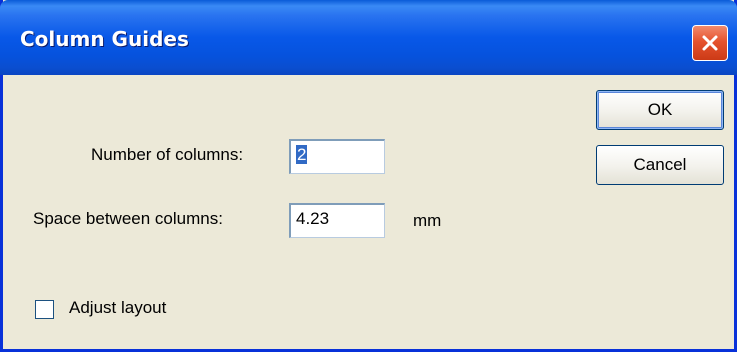 Image resolution: width=737 pixels, height=352 pixels. Describe the element at coordinates (337, 156) in the screenshot. I see `number-of-columns-input: 2` at that location.